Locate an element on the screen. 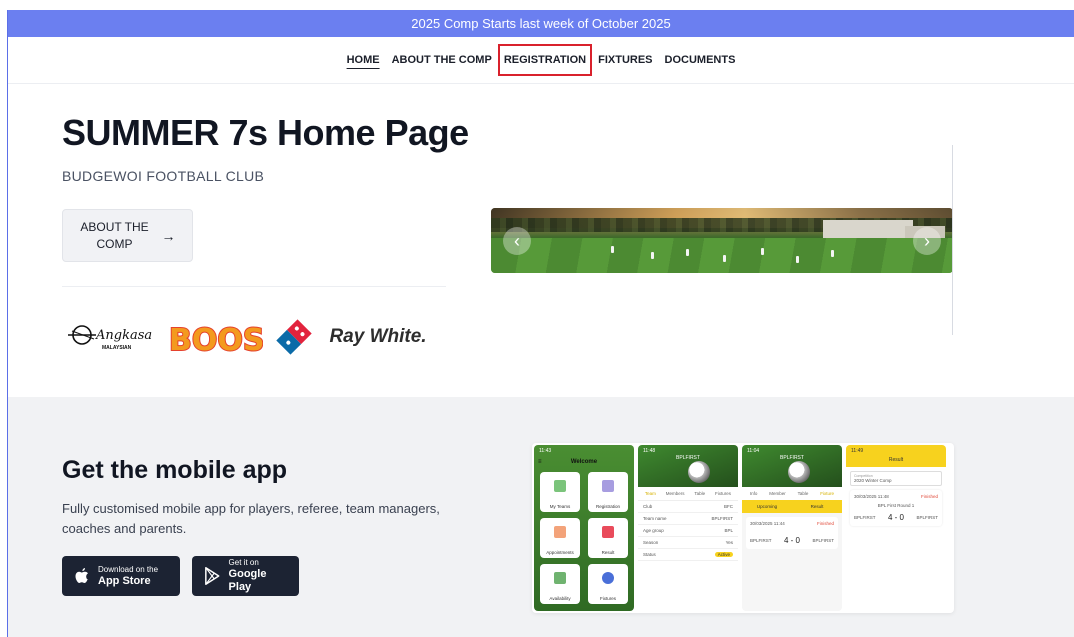 The width and height of the screenshot is (1074, 637). photo-carousel: ‹ › is located at coordinates (722, 240).